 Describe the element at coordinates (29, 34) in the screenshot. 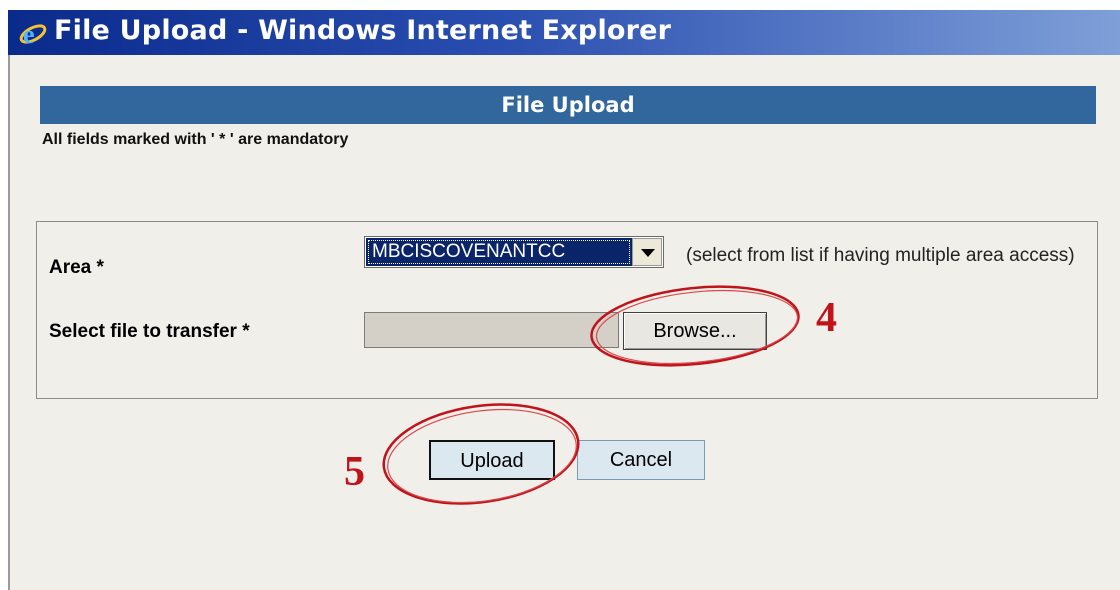

I see `svg-text: e` at that location.